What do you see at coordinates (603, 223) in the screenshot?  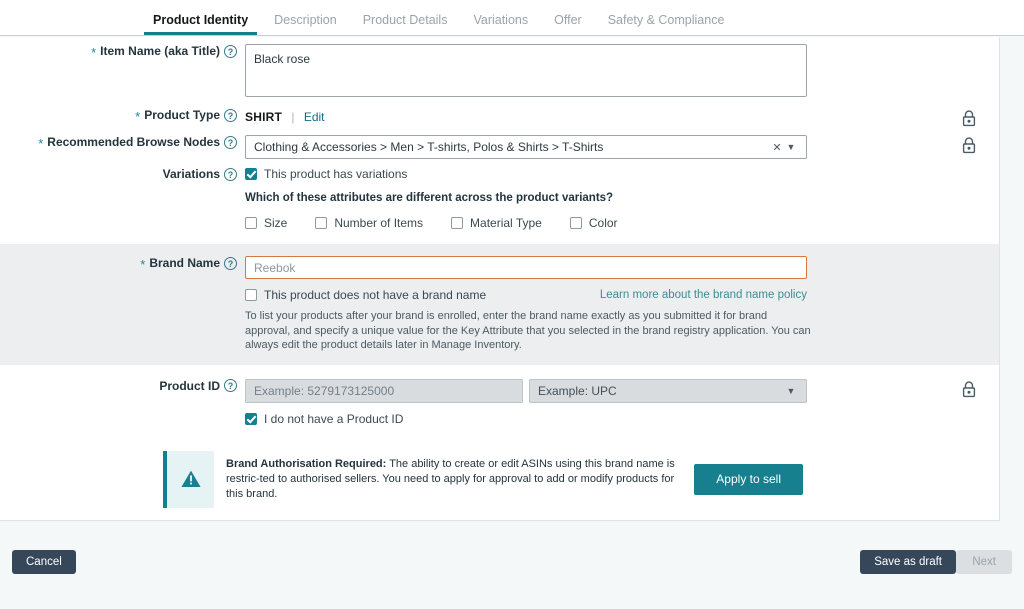 I see `attribute-label: Color` at bounding box center [603, 223].